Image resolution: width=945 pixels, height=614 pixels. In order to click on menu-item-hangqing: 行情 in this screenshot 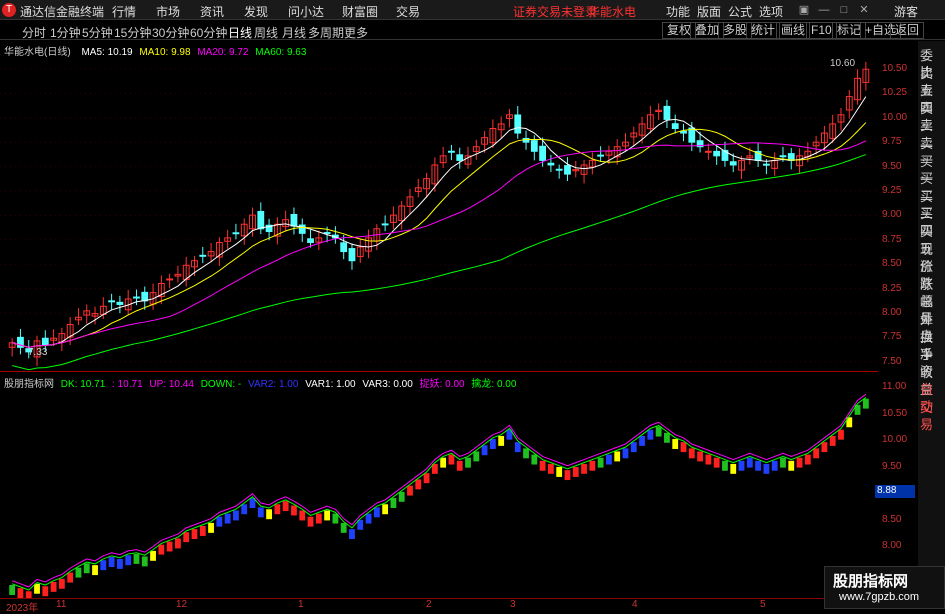, I will do `click(124, 11)`.